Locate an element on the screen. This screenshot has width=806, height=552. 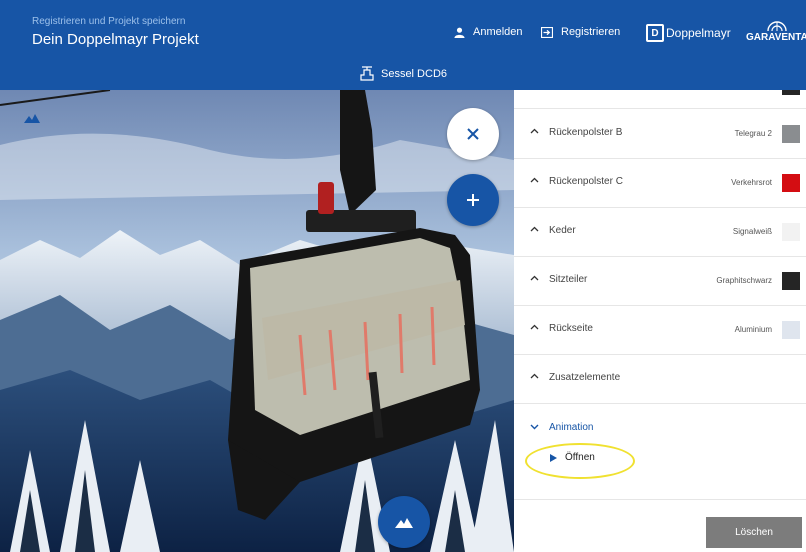
doppelmayr-d-icon: D is located at coordinates (655, 33).